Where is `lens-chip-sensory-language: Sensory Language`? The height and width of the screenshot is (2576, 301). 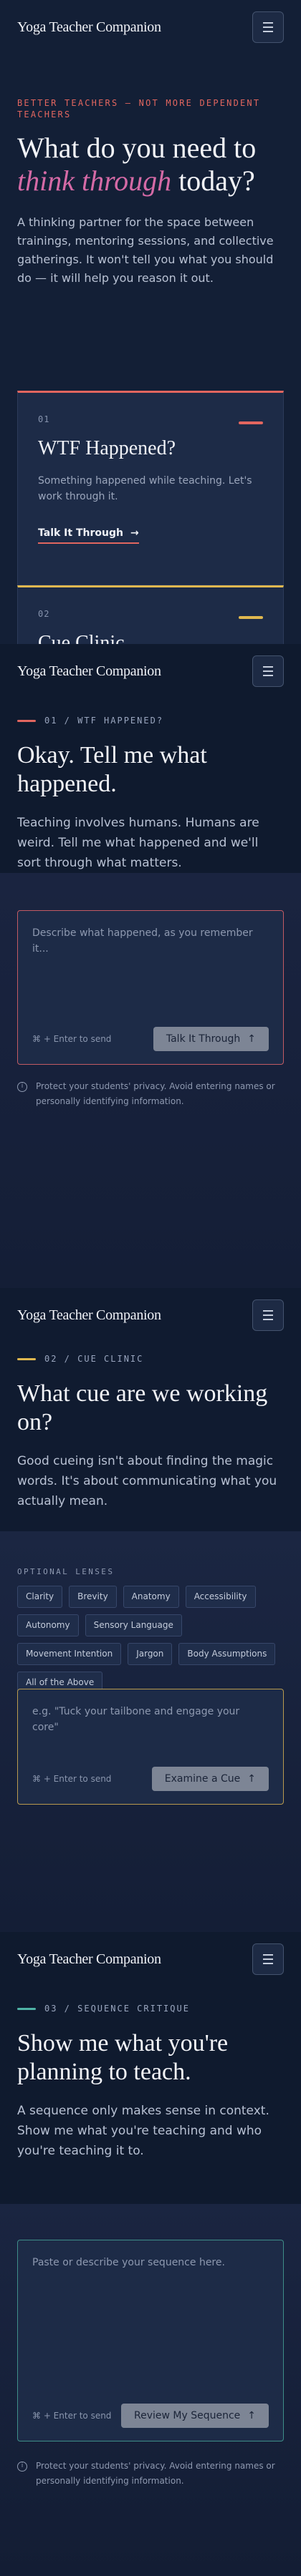
lens-chip-sensory-language: Sensory Language is located at coordinates (133, 1625).